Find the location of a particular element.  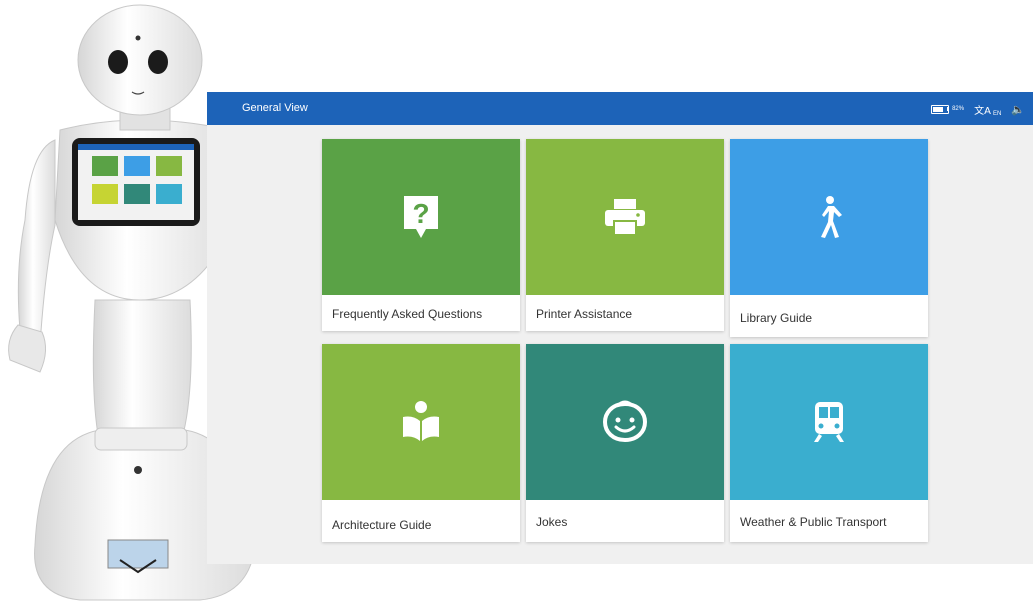

tile-label: Architecture Guide is located at coordinates (382, 525).